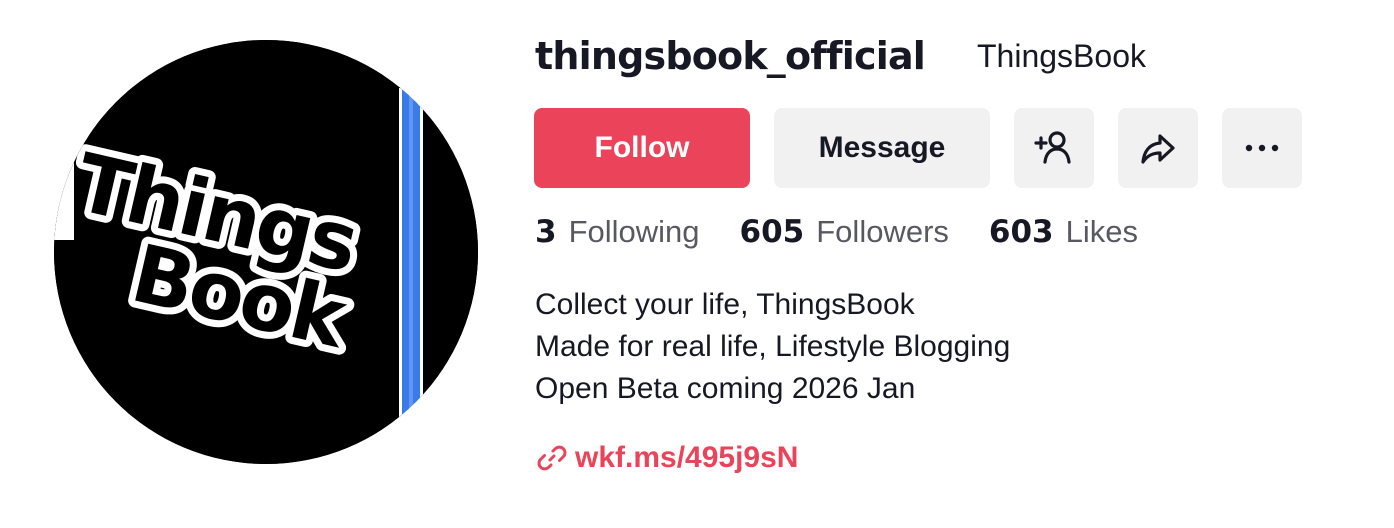  I want to click on stat-following: 3 Following, so click(617, 232).